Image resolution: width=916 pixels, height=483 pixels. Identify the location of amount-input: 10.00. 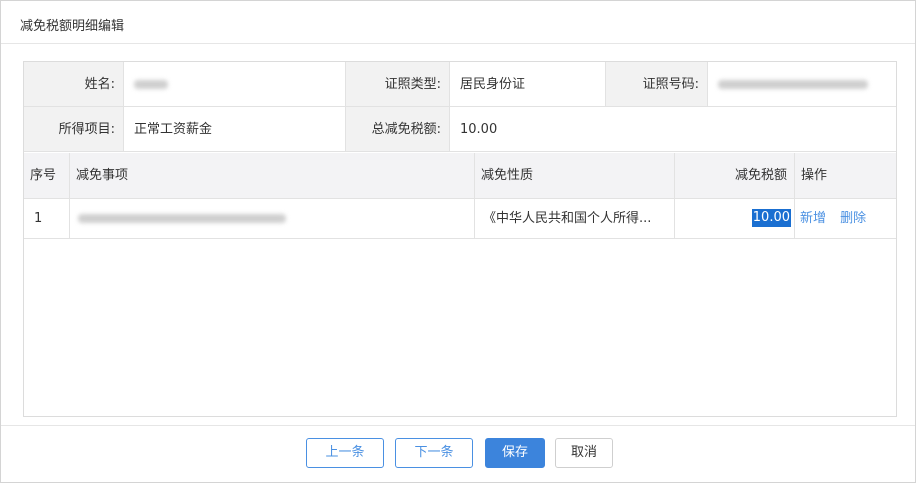
(771, 218).